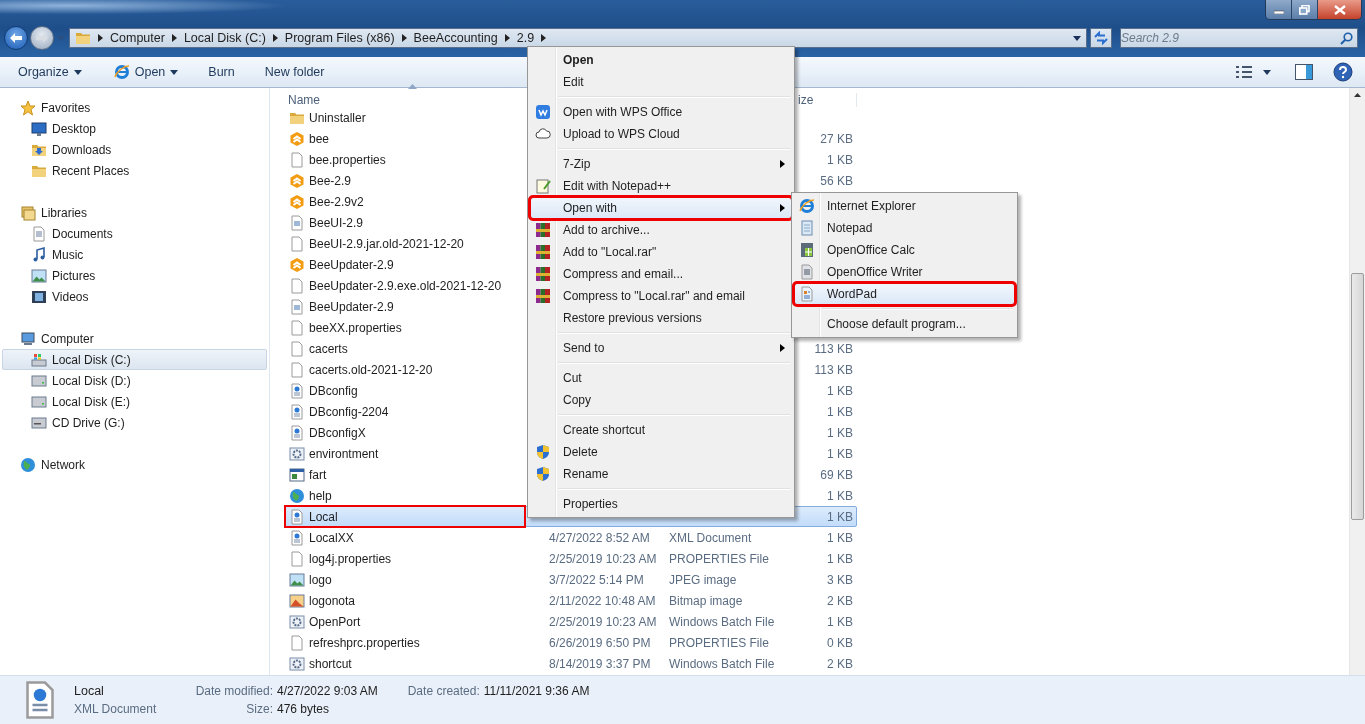  Describe the element at coordinates (330, 663) in the screenshot. I see `file-name: shortcut` at that location.